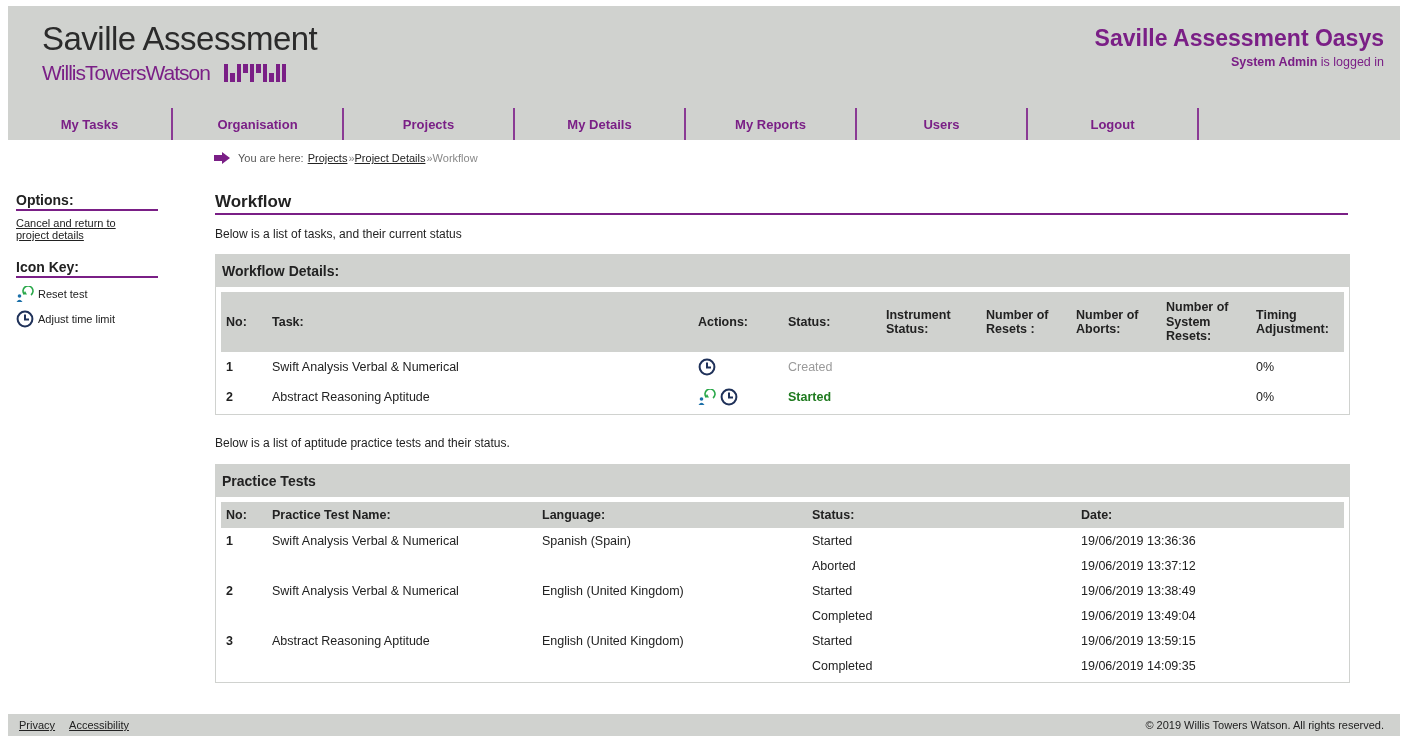  What do you see at coordinates (1206, 322) in the screenshot?
I see `column-header: Number of System Resets:` at bounding box center [1206, 322].